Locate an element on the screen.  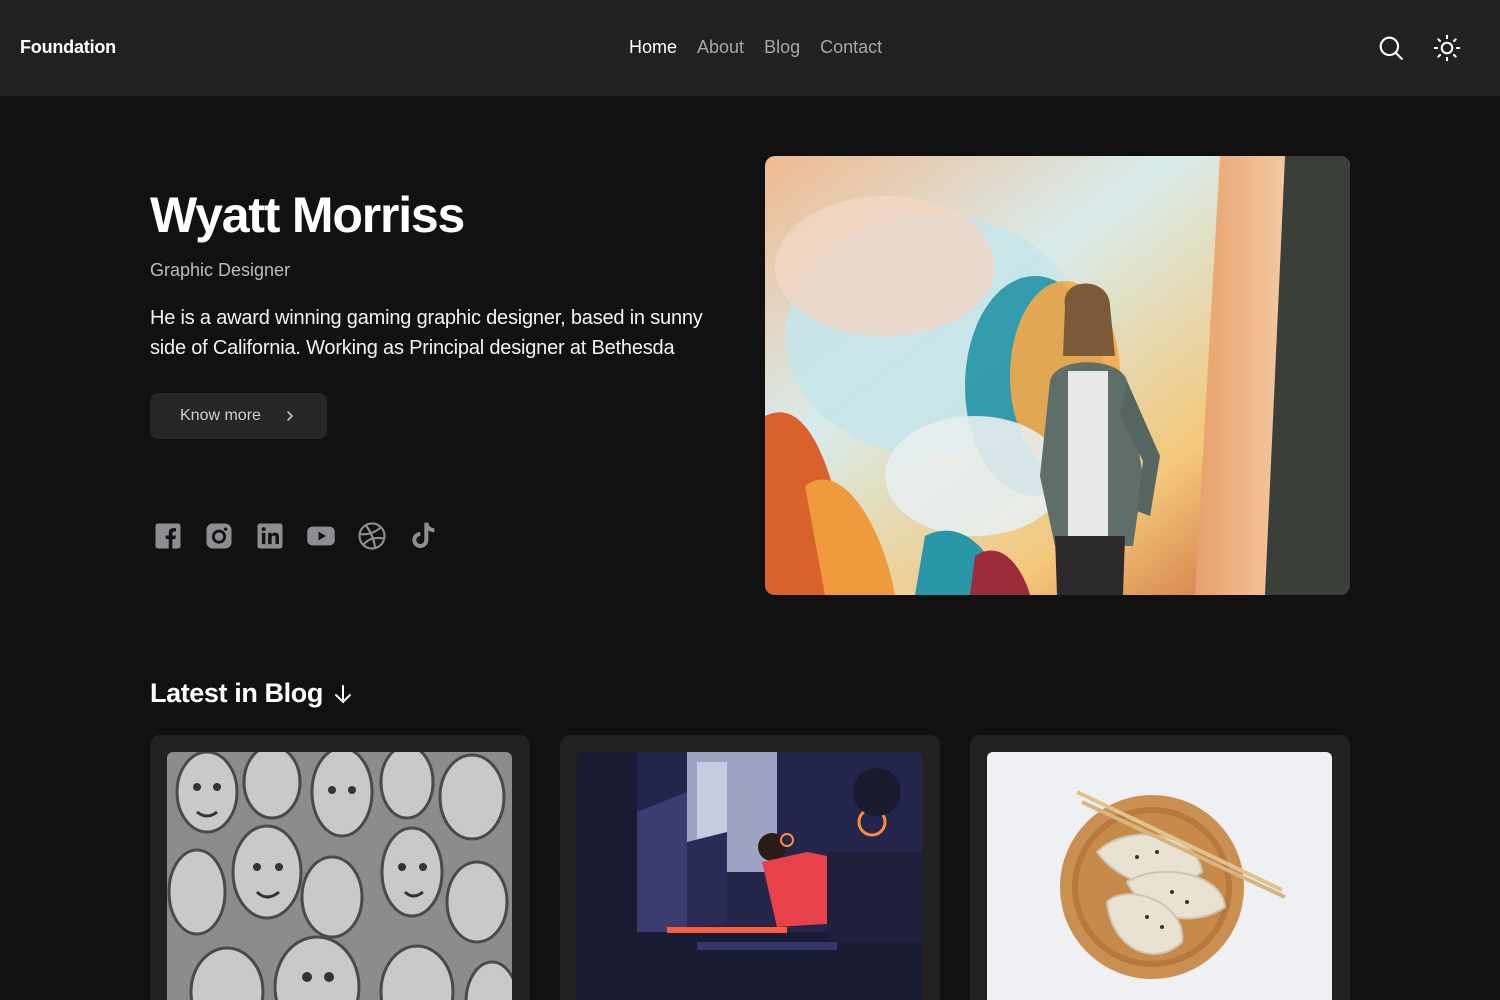
know-more-button: Know more is located at coordinates (238, 416).